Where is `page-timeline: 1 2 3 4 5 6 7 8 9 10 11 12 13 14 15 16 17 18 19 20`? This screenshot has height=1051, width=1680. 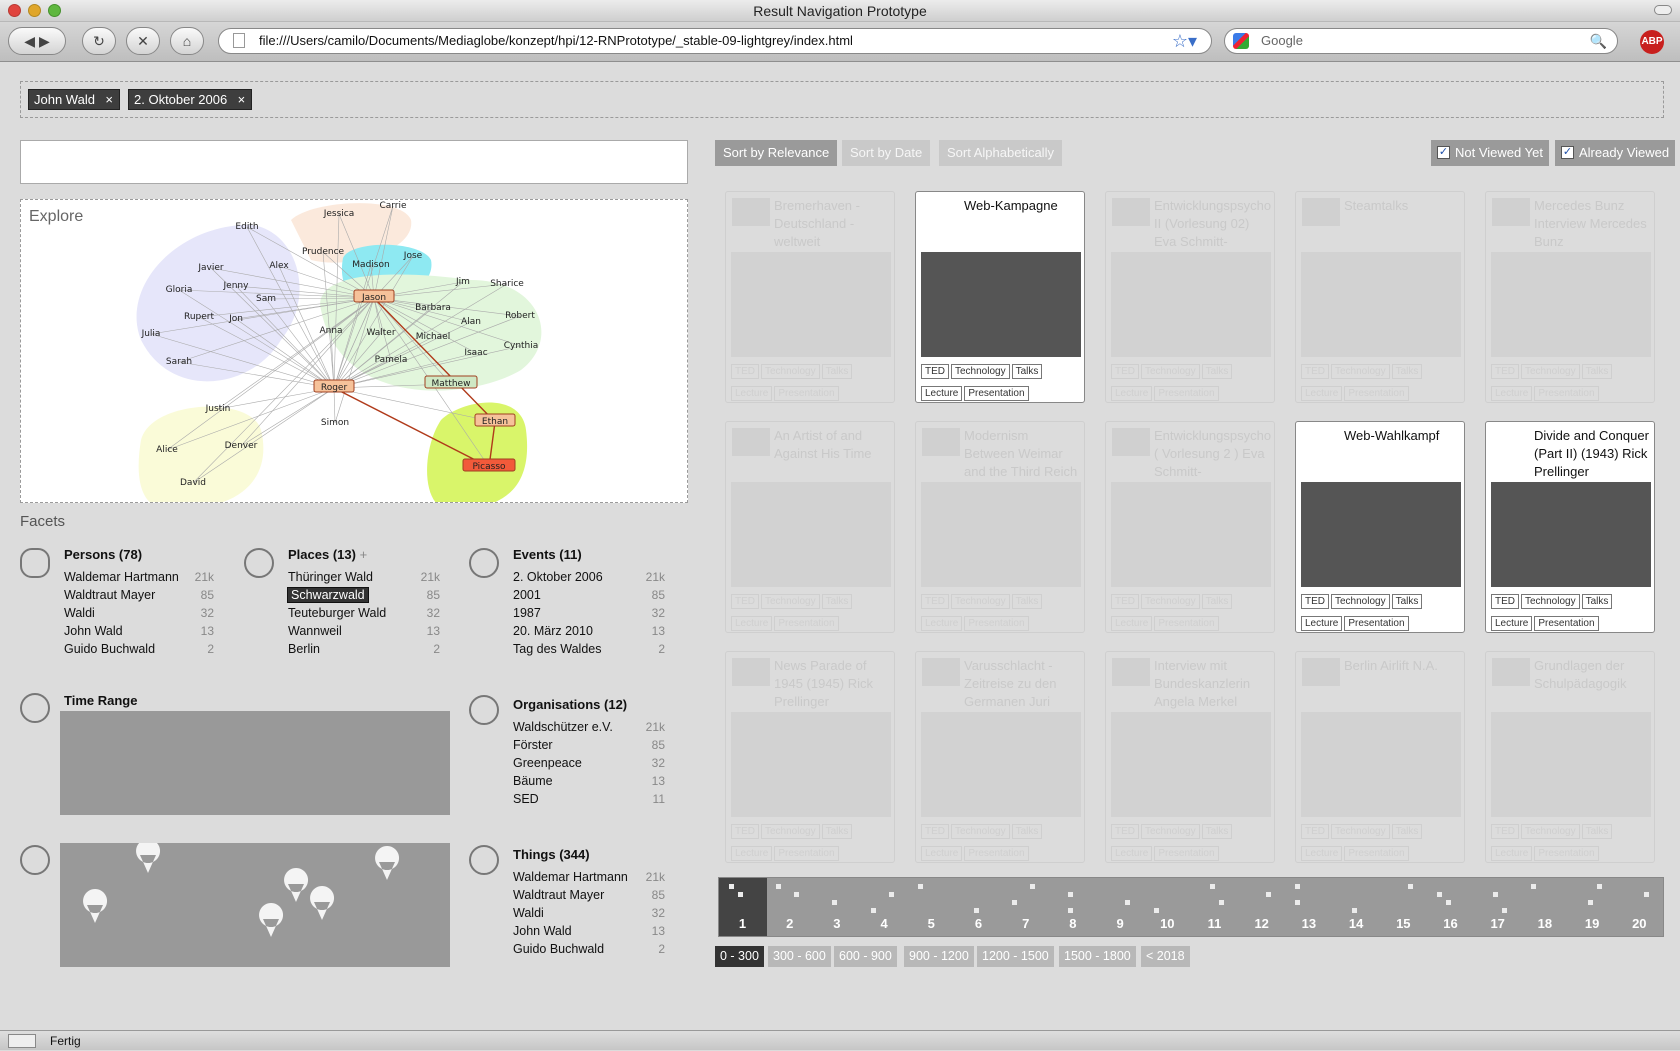 page-timeline: 1 2 3 4 5 6 7 8 9 10 11 12 13 14 15 16 17 18 19 20 is located at coordinates (1191, 907).